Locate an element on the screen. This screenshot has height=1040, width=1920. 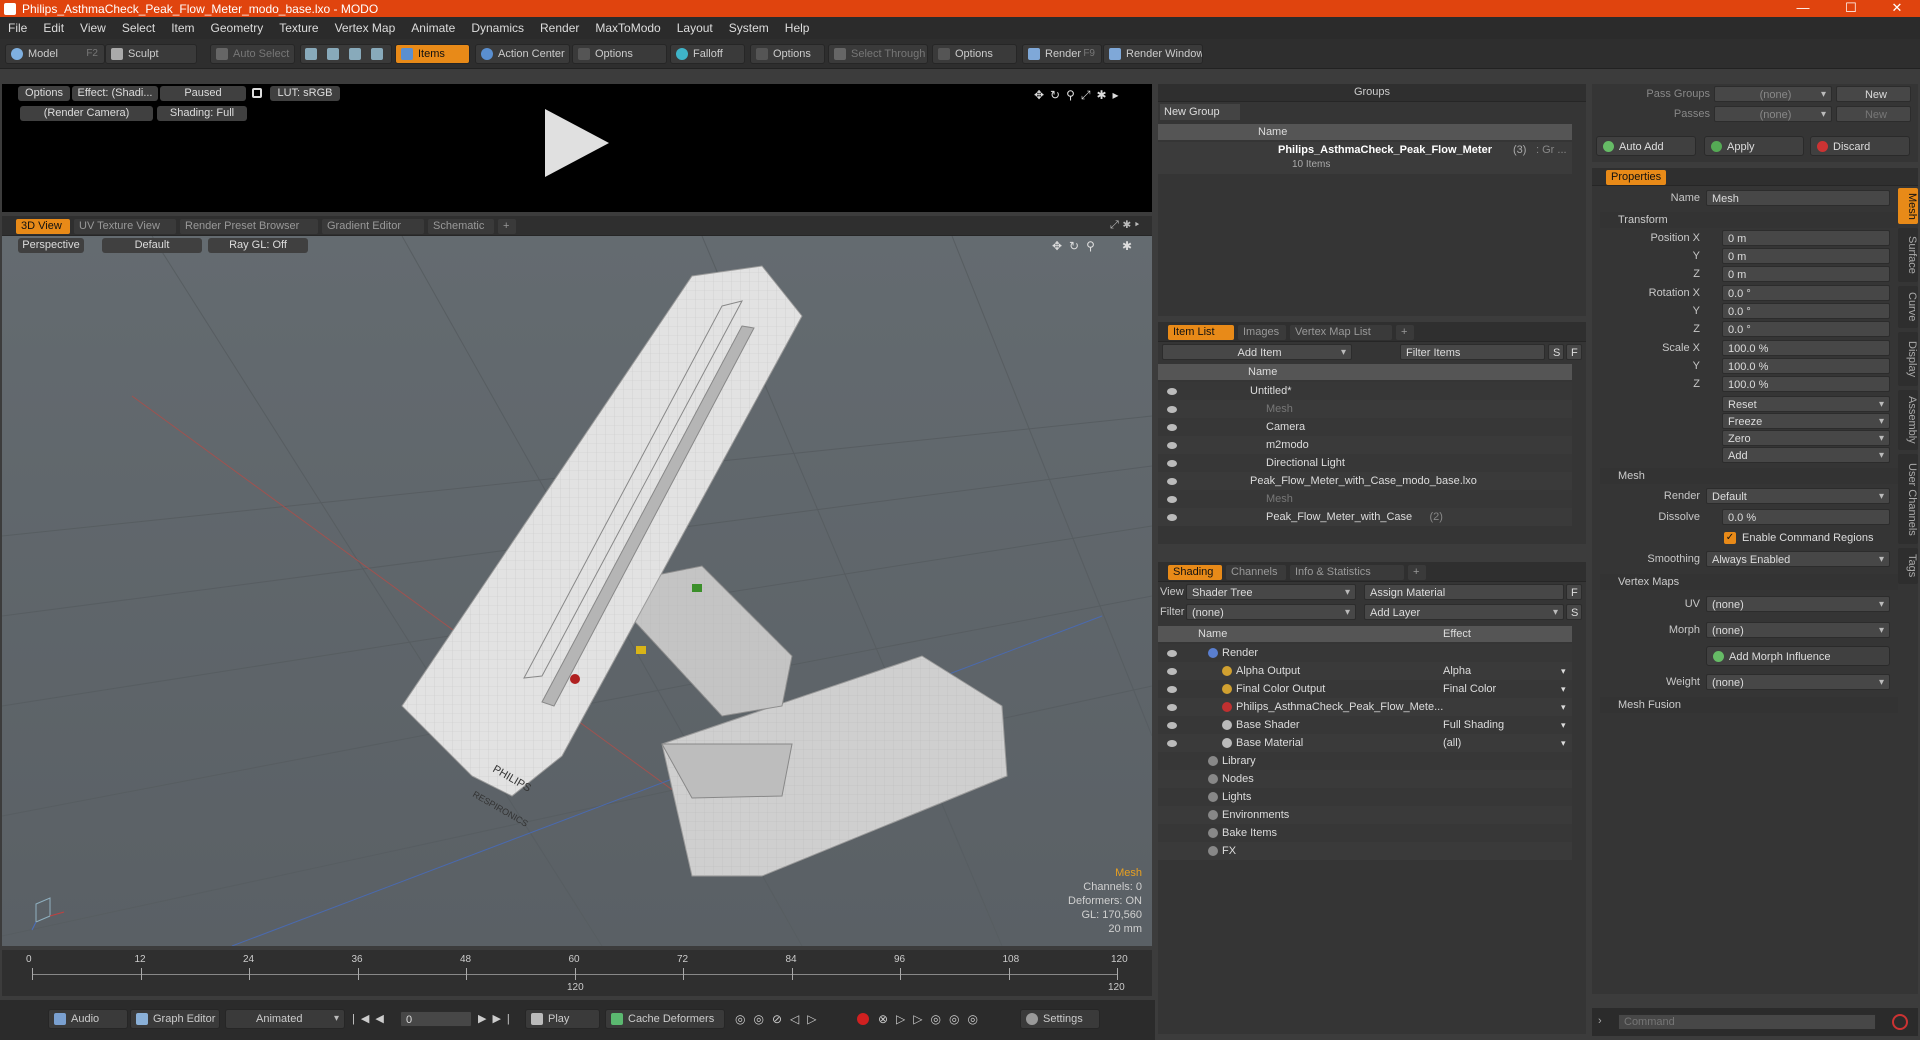
side-tab-assembly: Assembly is located at coordinates (1908, 420).